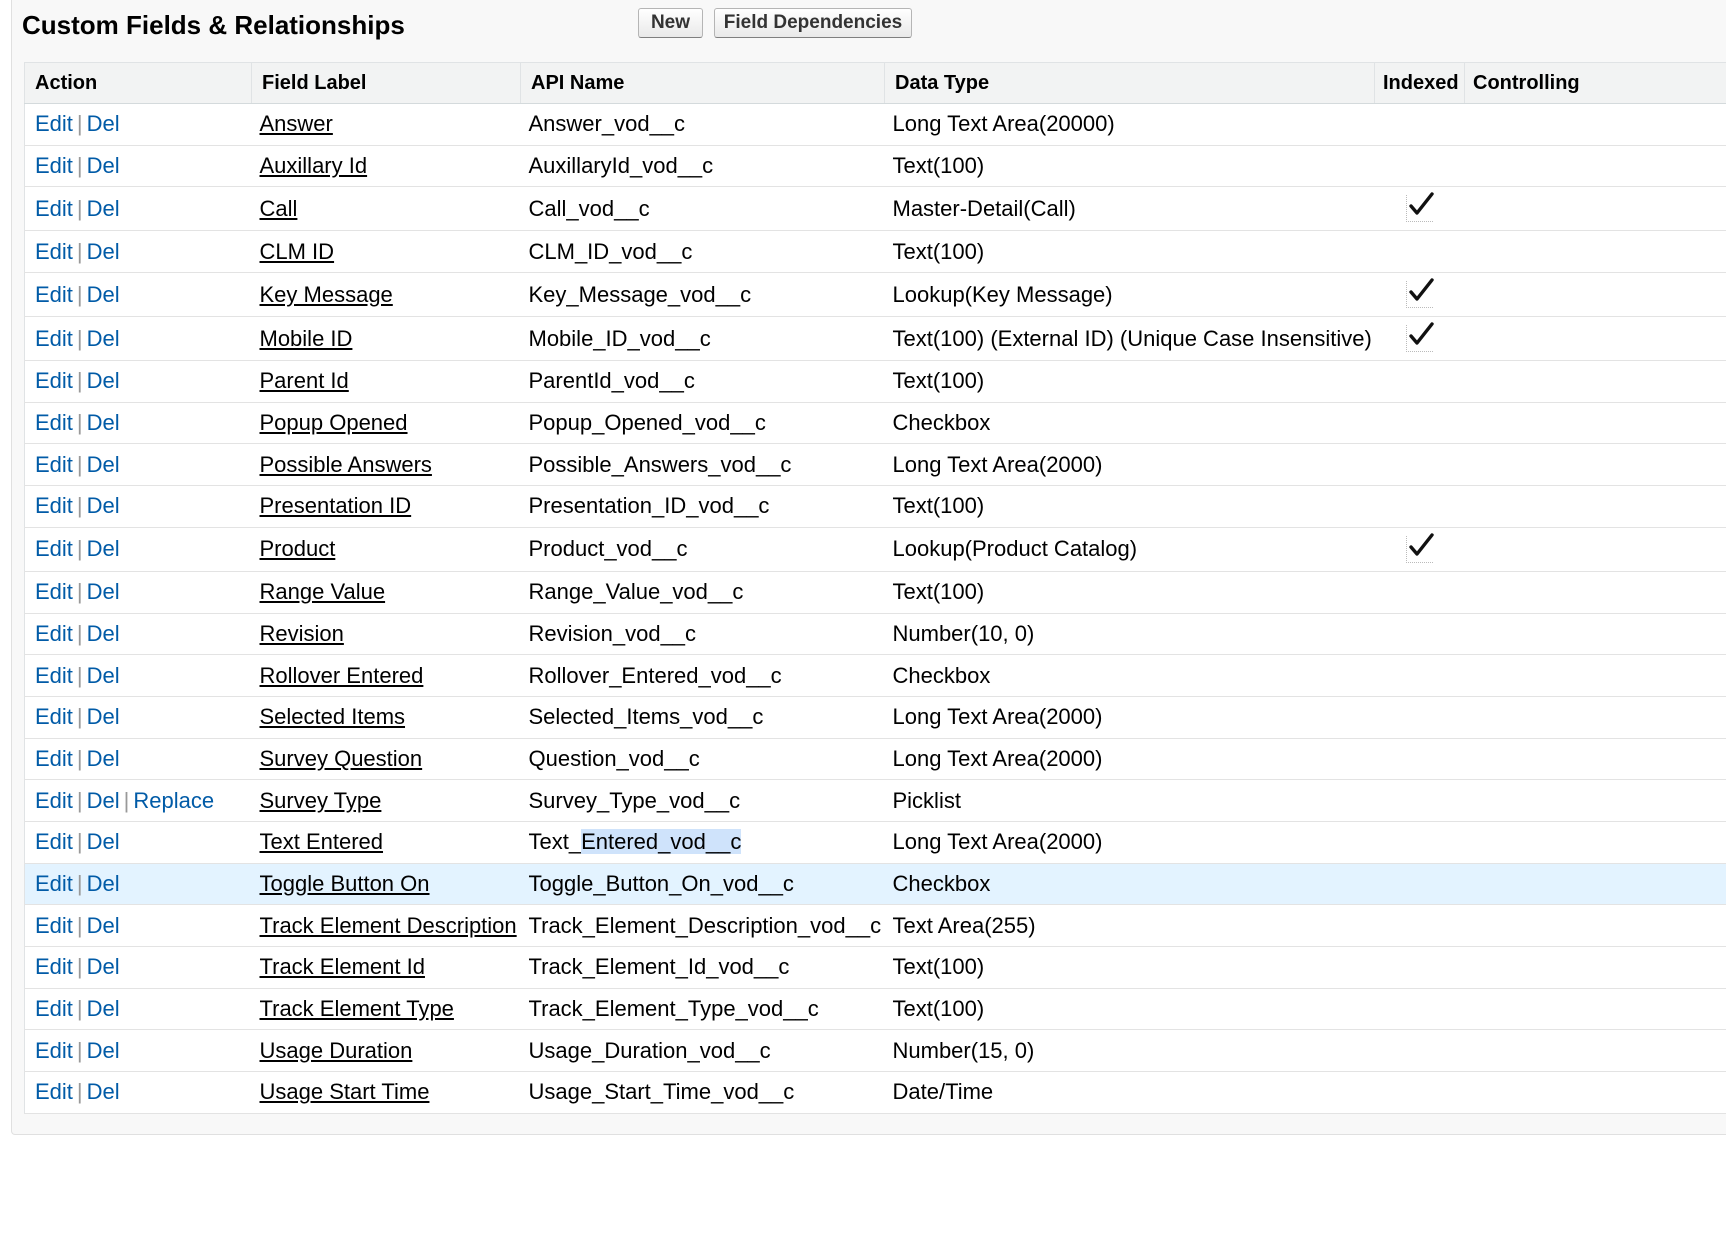  I want to click on field-label-link: Survey Type, so click(321, 800).